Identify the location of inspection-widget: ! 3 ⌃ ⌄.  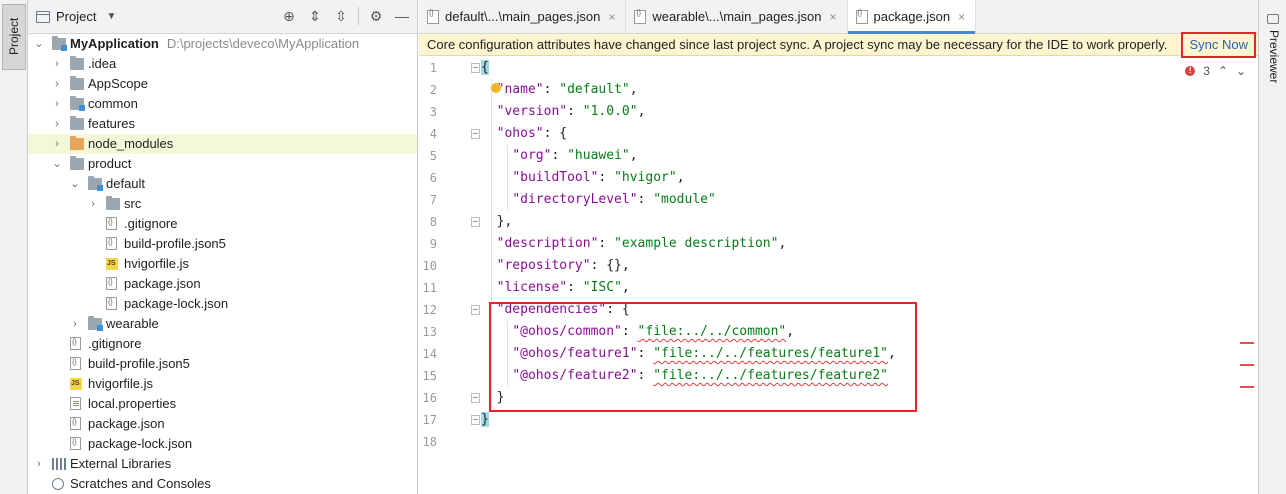
(1215, 71).